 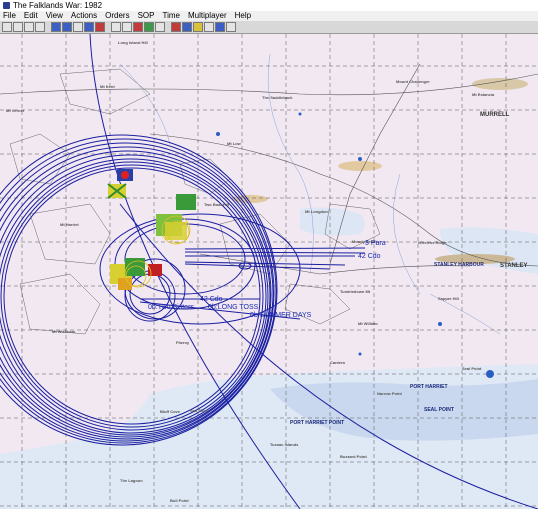 I want to click on unit-icon, so click(x=116, y=27).